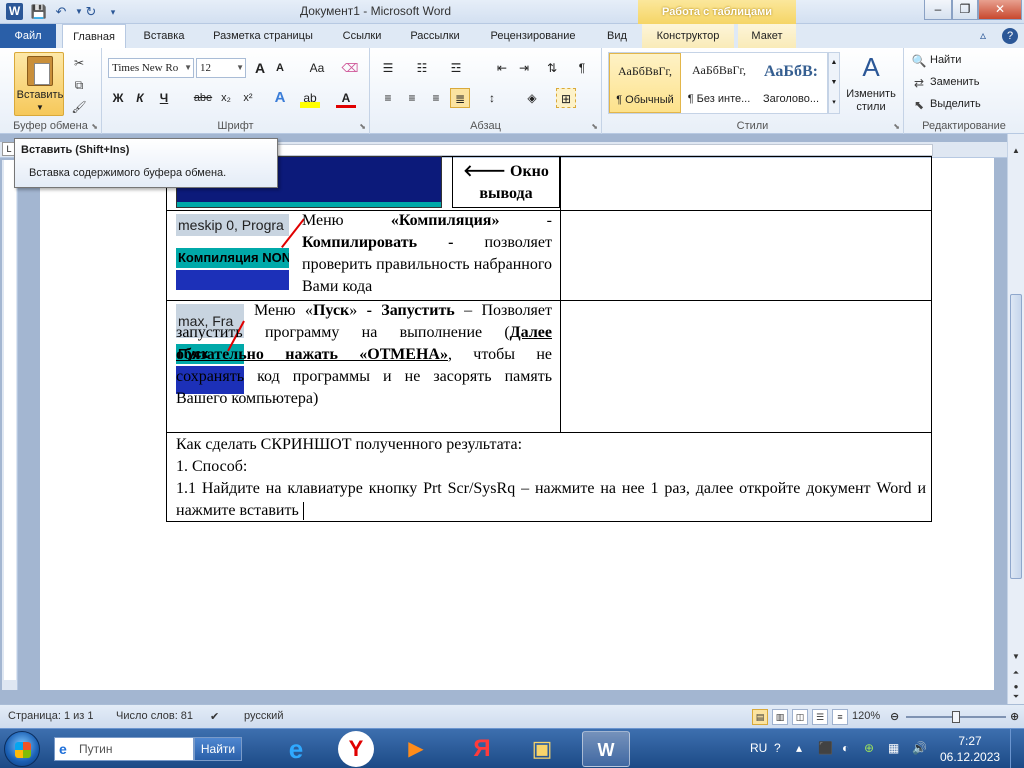 This screenshot has height=768, width=1024. I want to click on web-search-button: Найти, so click(218, 749).